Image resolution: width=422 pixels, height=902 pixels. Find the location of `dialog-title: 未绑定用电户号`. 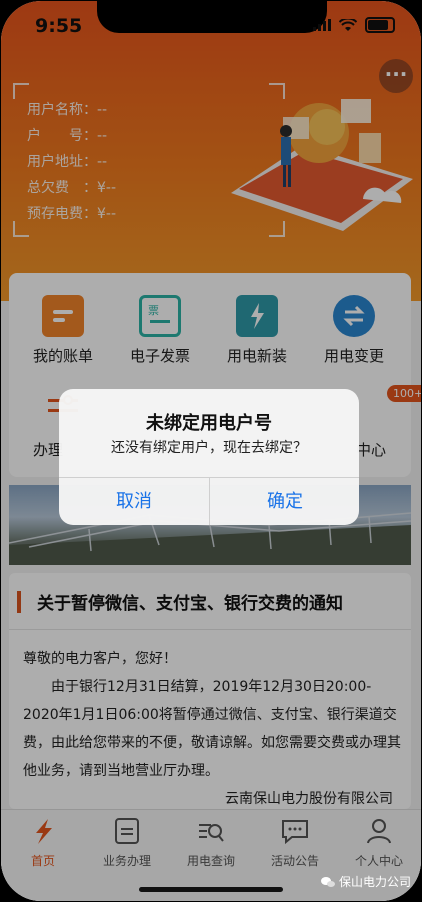

dialog-title: 未绑定用电户号 is located at coordinates (209, 423).